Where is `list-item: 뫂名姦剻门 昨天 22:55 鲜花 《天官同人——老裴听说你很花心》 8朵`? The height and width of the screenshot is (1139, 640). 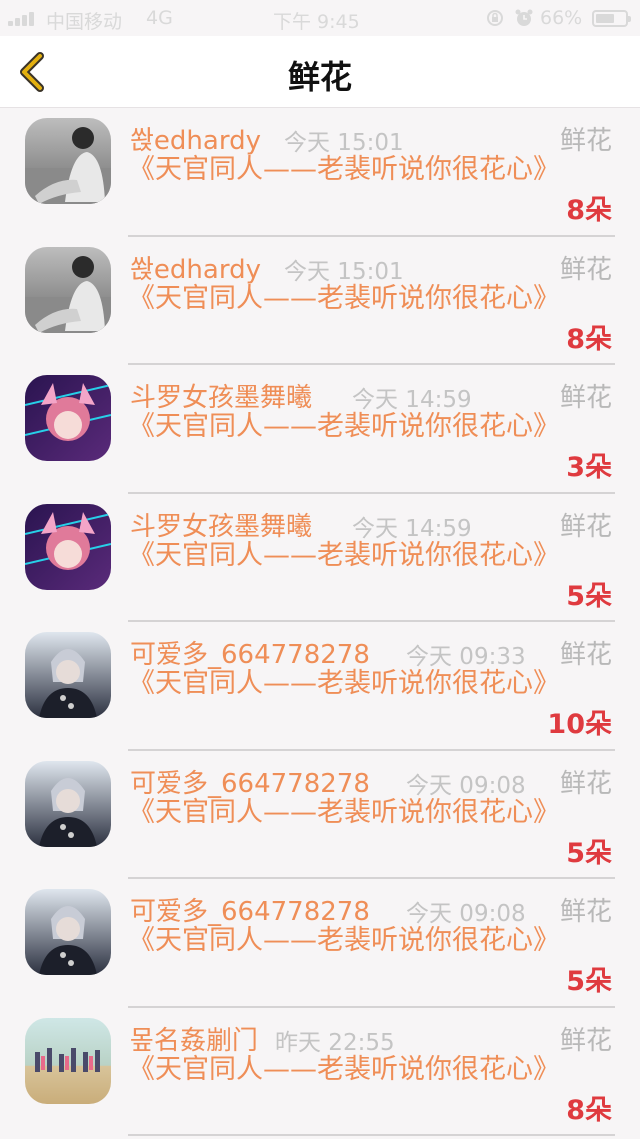
list-item: 뫂名姦剻门 昨天 22:55 鲜花 《天官同人——老裴听说你很花心》 8朵 is located at coordinates (320, 1072).